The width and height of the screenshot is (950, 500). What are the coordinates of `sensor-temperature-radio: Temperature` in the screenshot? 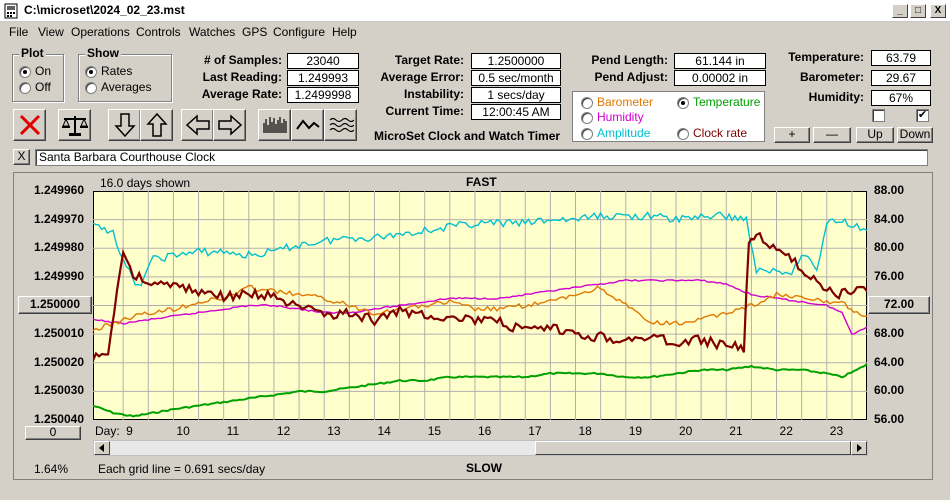 It's located at (718, 103).